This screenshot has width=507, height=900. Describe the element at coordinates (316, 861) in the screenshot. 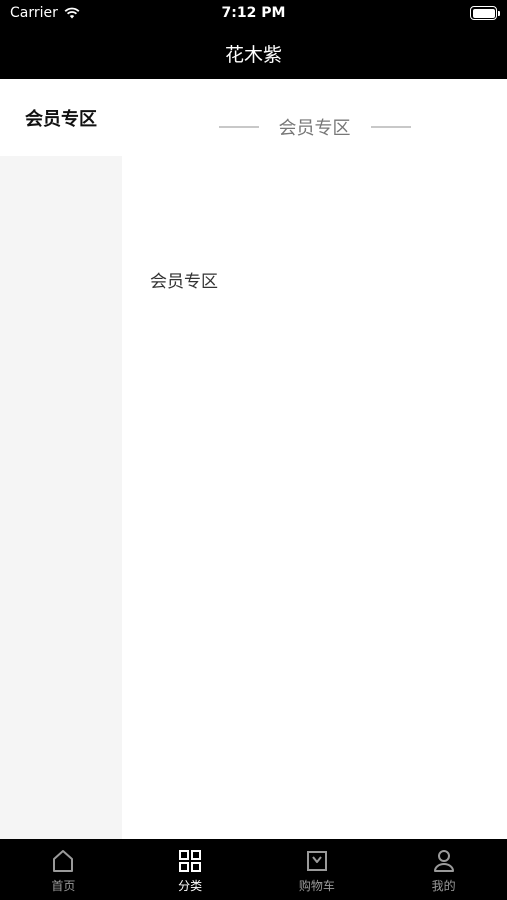

I see `cart-bag-icon` at that location.